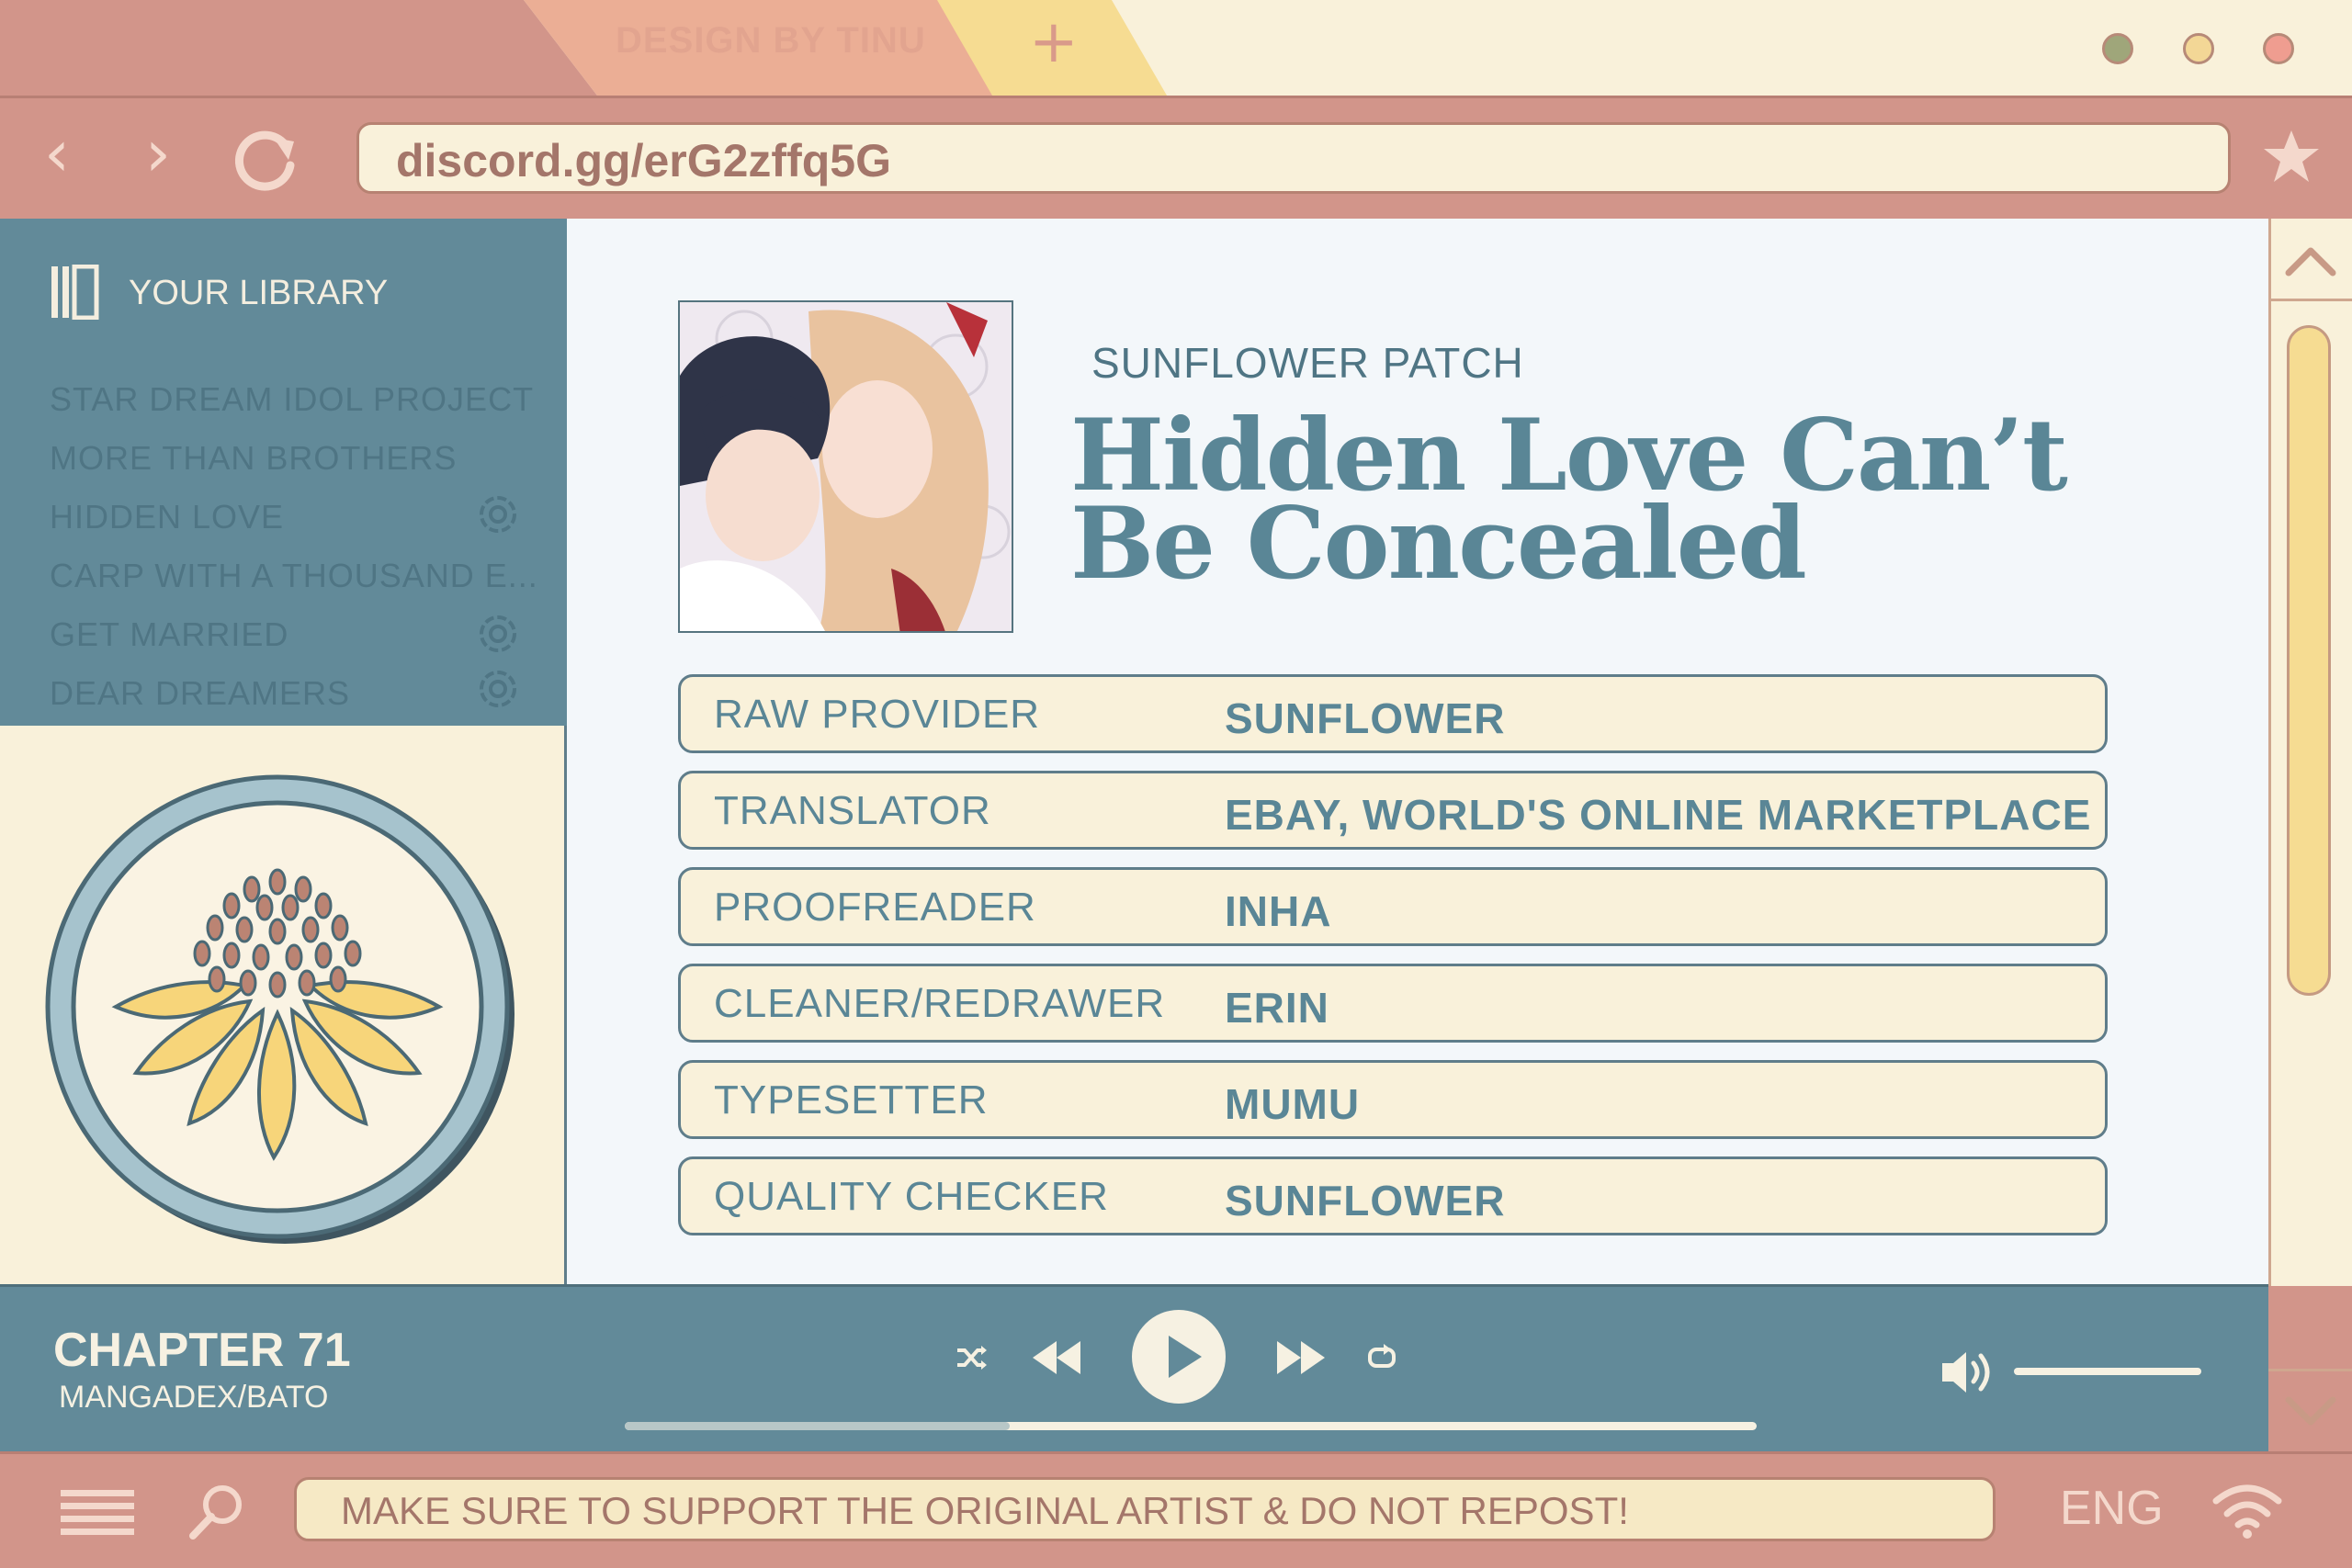  I want to click on url-text: discord.gg/erG2zffq5G, so click(643, 161).